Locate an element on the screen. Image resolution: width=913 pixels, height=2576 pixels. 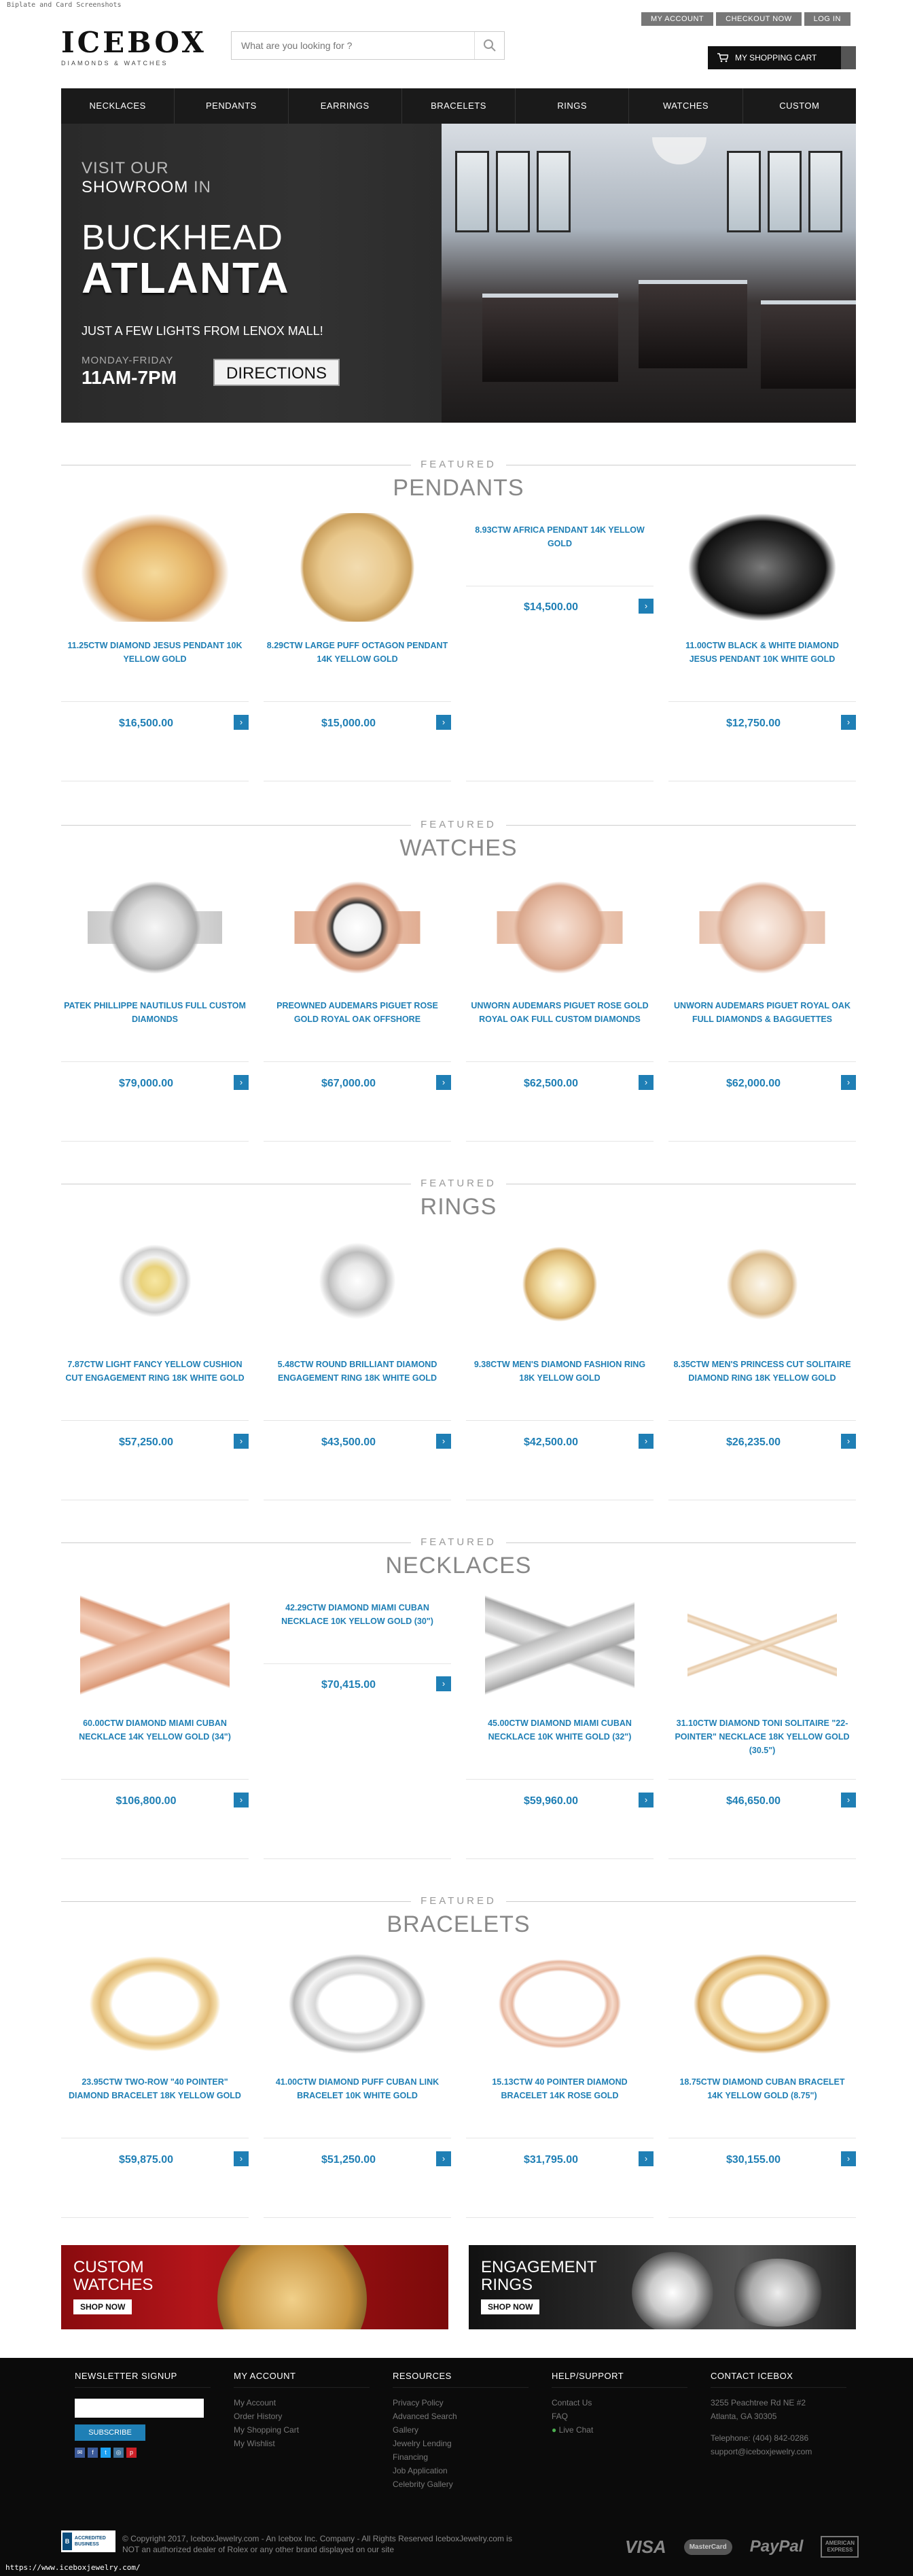
footer-link: My Shopping Cart is located at coordinates (302, 2430).